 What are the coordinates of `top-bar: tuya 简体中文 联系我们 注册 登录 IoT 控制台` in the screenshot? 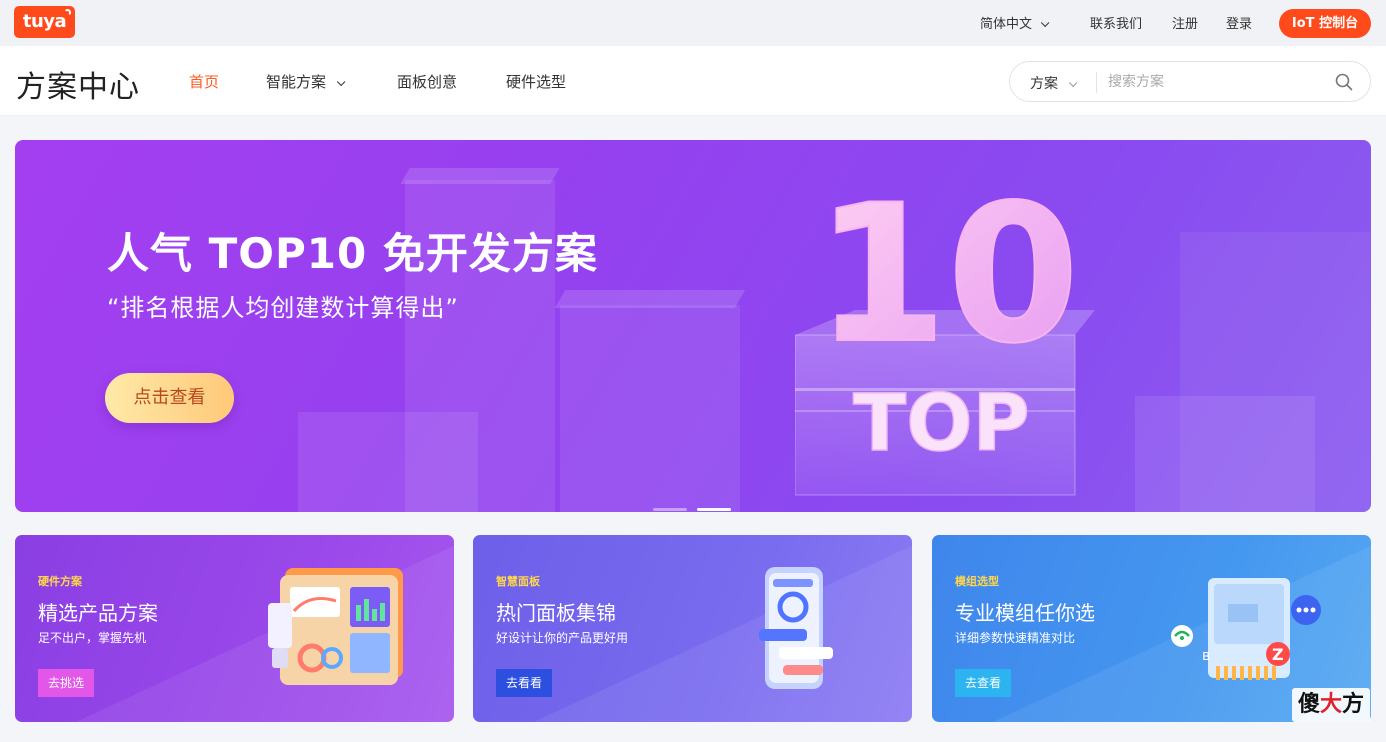 It's located at (693, 23).